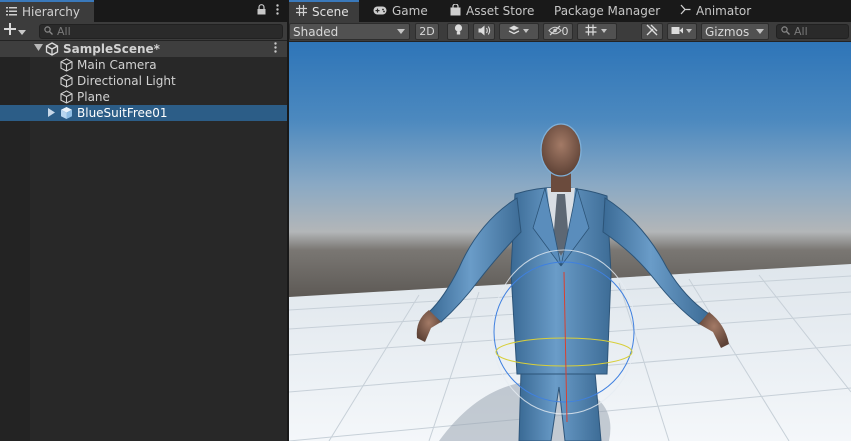  I want to click on tab-scene-label: Scene, so click(330, 12).